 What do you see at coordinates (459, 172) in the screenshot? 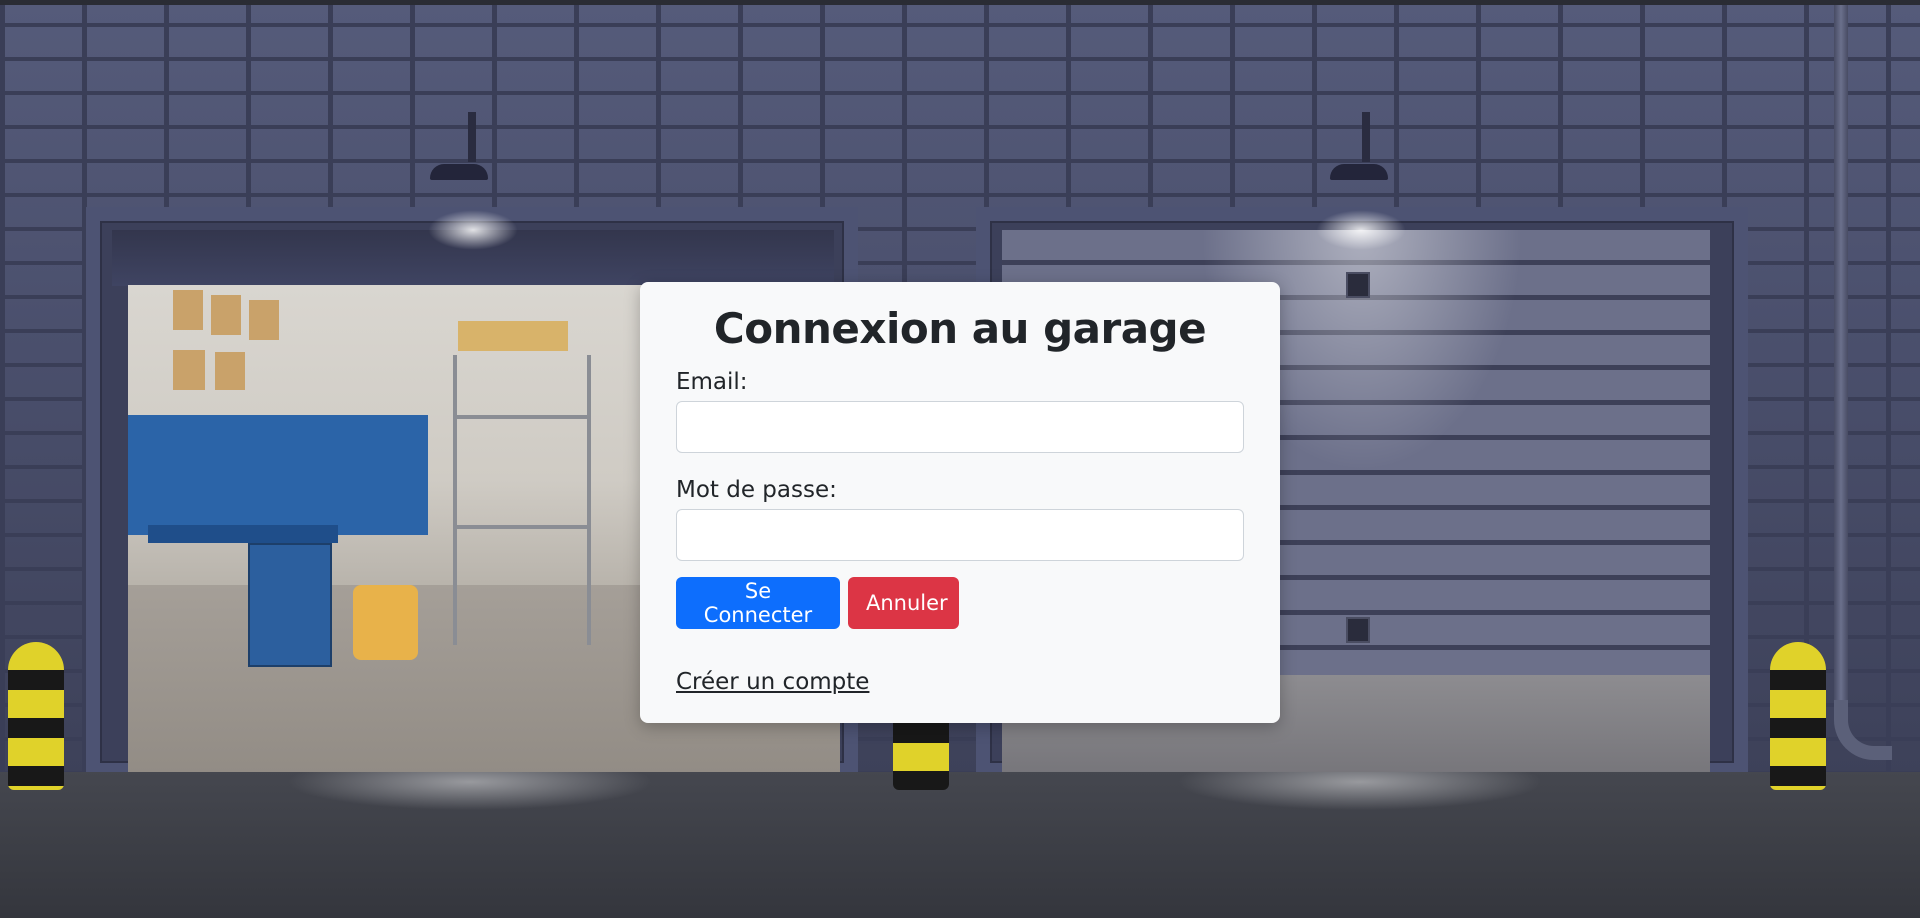
I see `left-lamp-icon` at bounding box center [459, 172].